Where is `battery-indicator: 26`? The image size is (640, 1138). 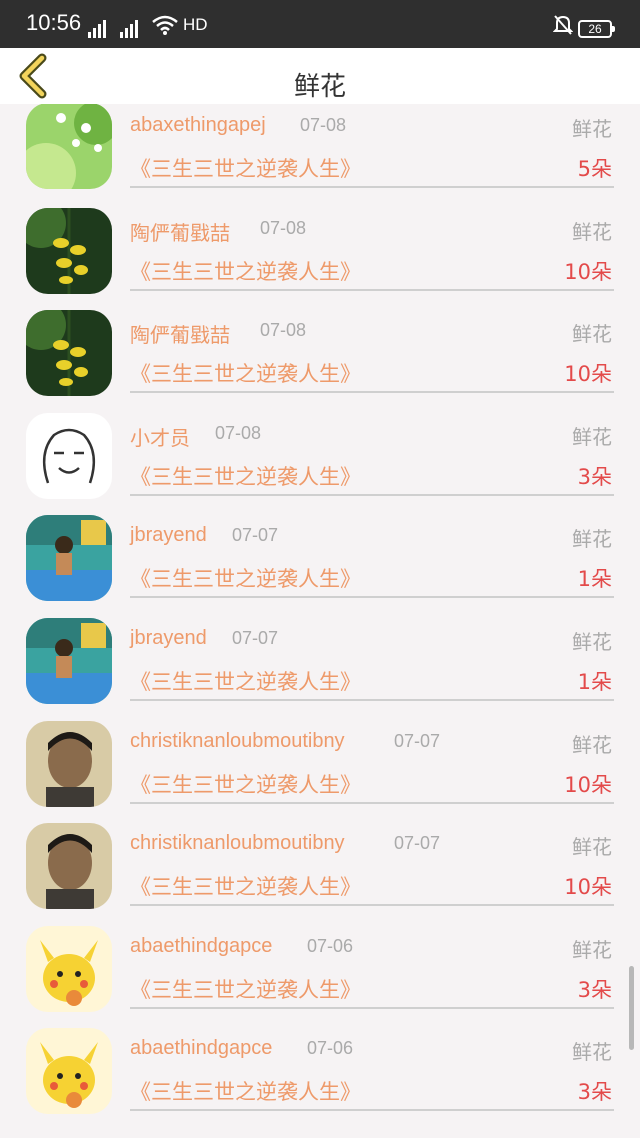
battery-indicator: 26 is located at coordinates (596, 29).